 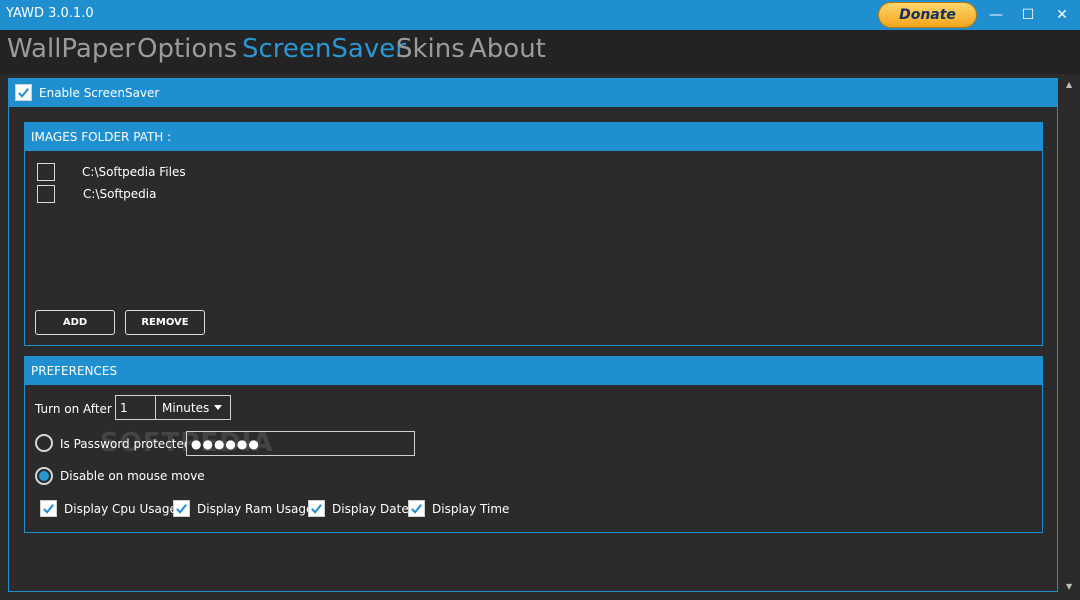 What do you see at coordinates (75, 322) in the screenshot?
I see `add-button: ADD` at bounding box center [75, 322].